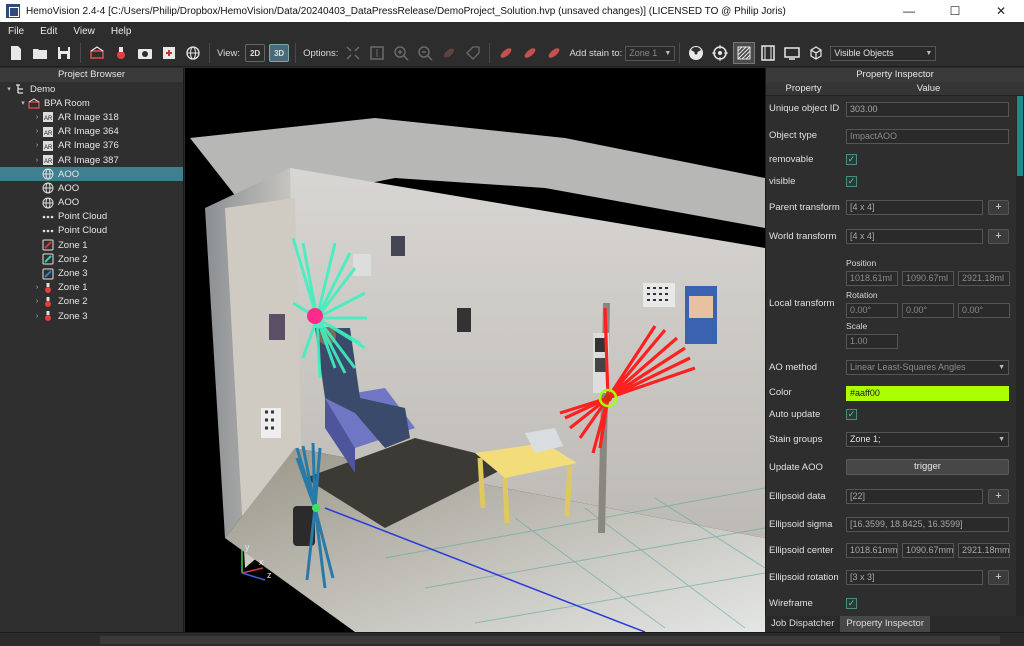 Image resolution: width=1024 pixels, height=646 pixels. What do you see at coordinates (998, 577) in the screenshot?
I see `ellipsoid-rotation-plus-button: +` at bounding box center [998, 577].